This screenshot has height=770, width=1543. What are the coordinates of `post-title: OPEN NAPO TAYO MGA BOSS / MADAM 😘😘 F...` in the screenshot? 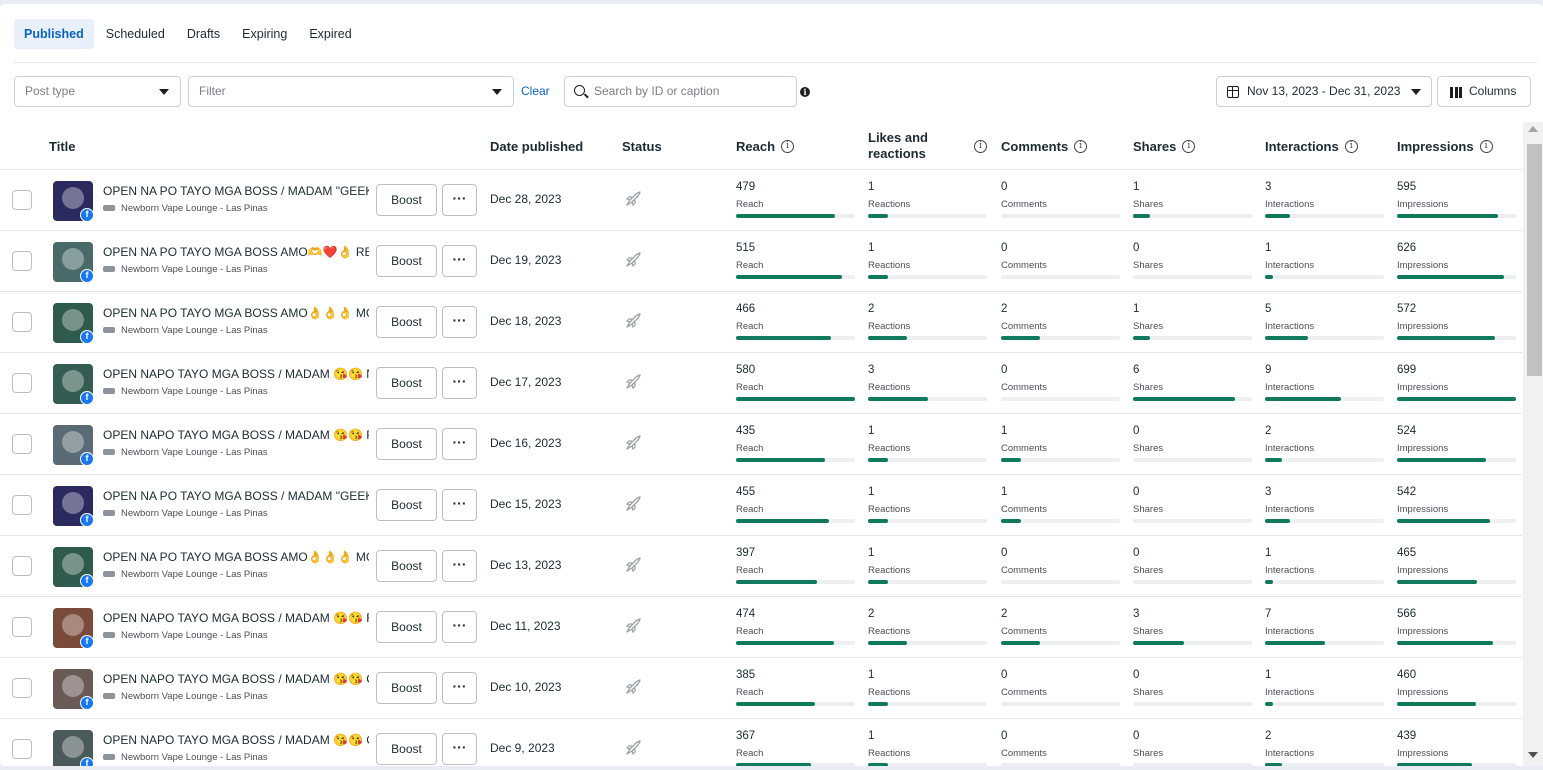 It's located at (236, 435).